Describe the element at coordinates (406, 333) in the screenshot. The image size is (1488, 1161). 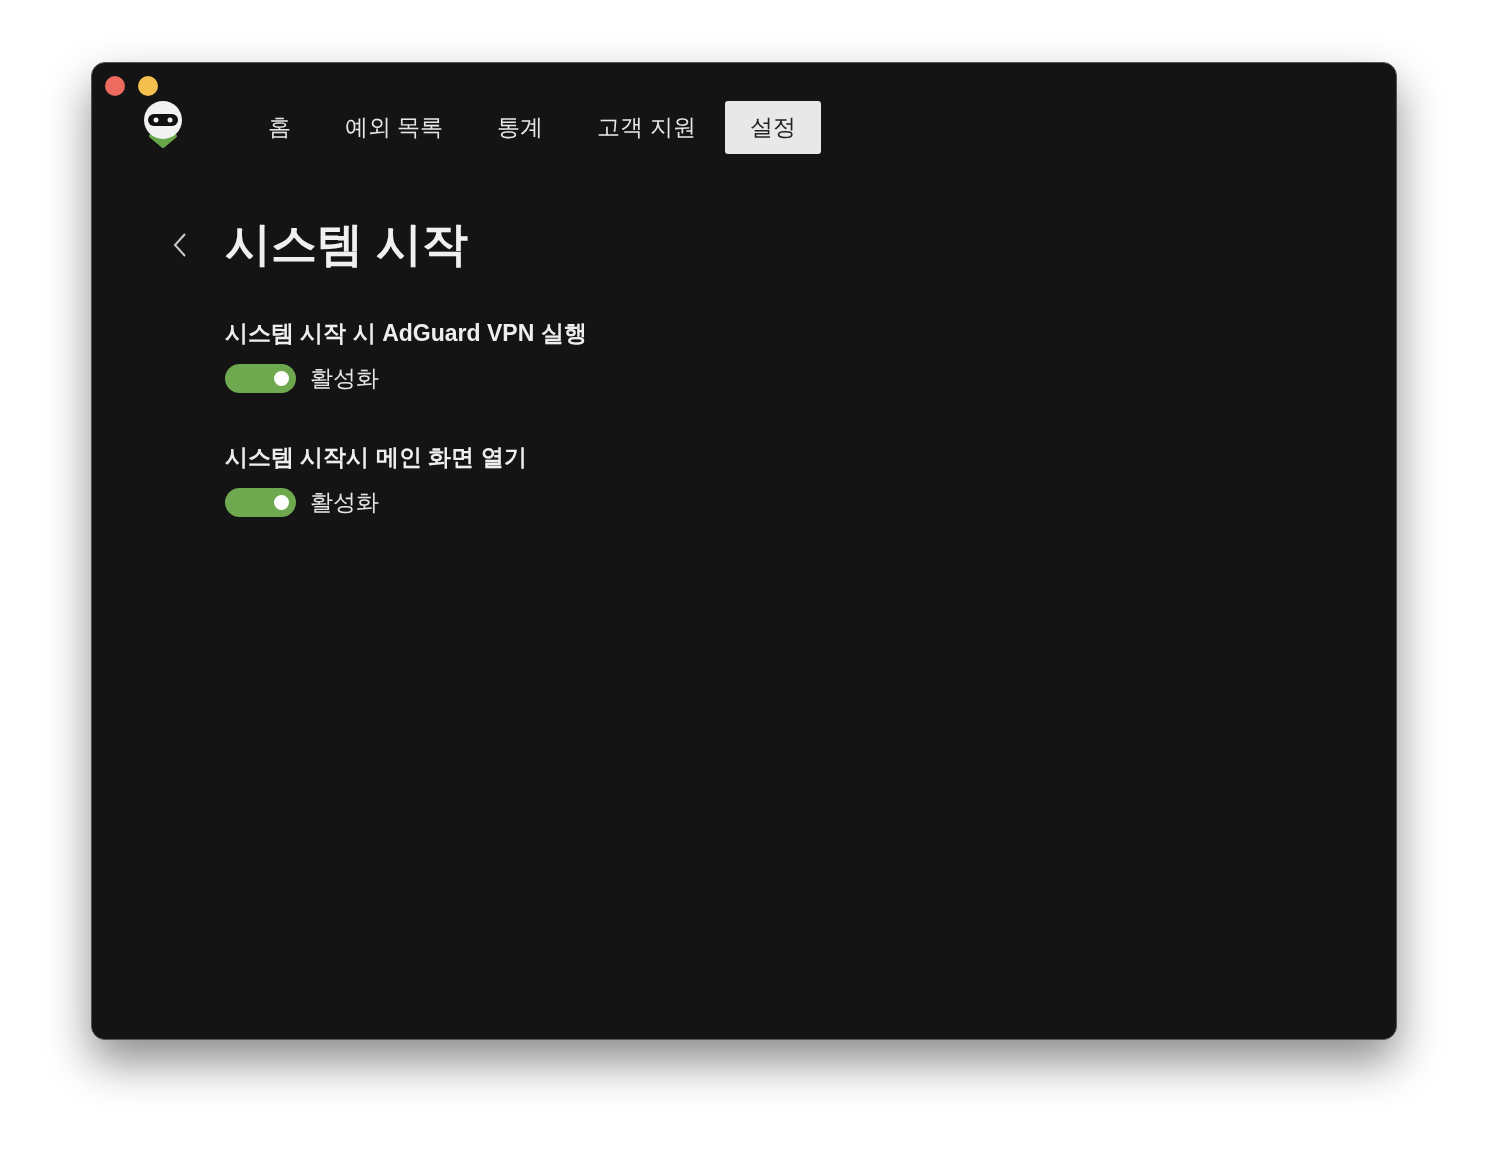
I see `setting-title: 시스템 시작 시 AdGuard VPN 실행` at that location.